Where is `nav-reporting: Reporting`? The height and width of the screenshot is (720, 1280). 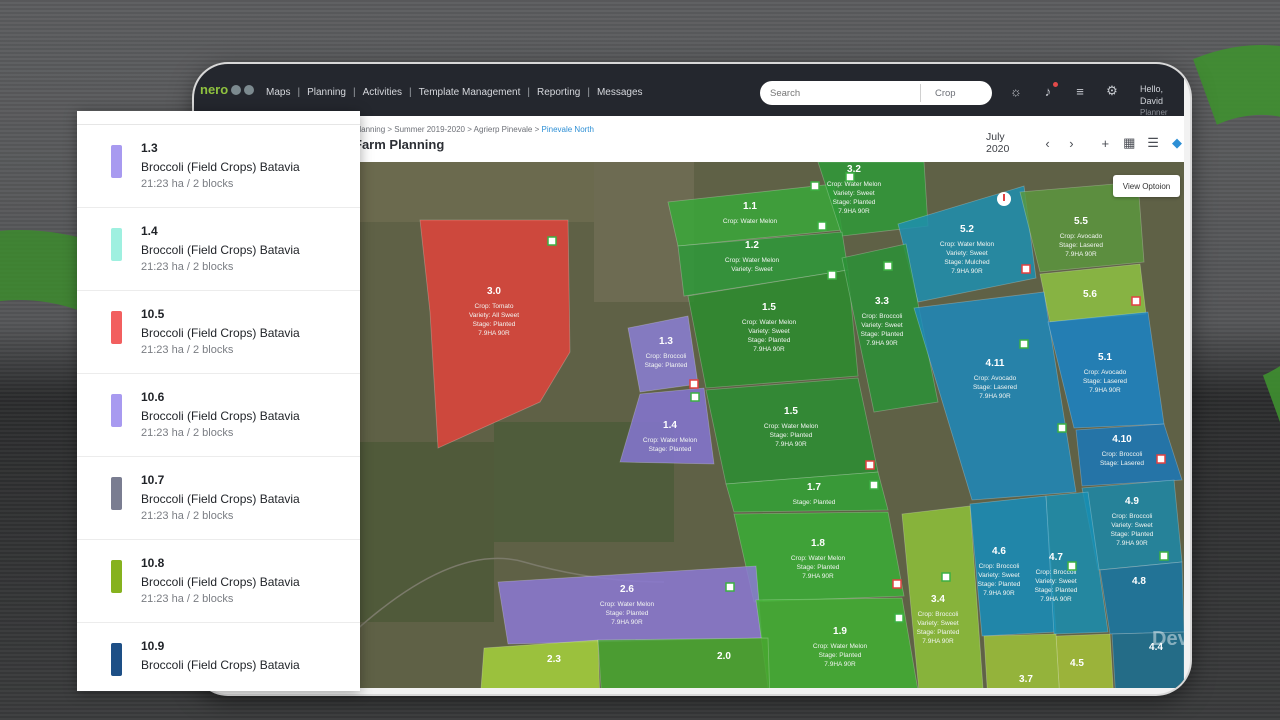 nav-reporting: Reporting is located at coordinates (558, 92).